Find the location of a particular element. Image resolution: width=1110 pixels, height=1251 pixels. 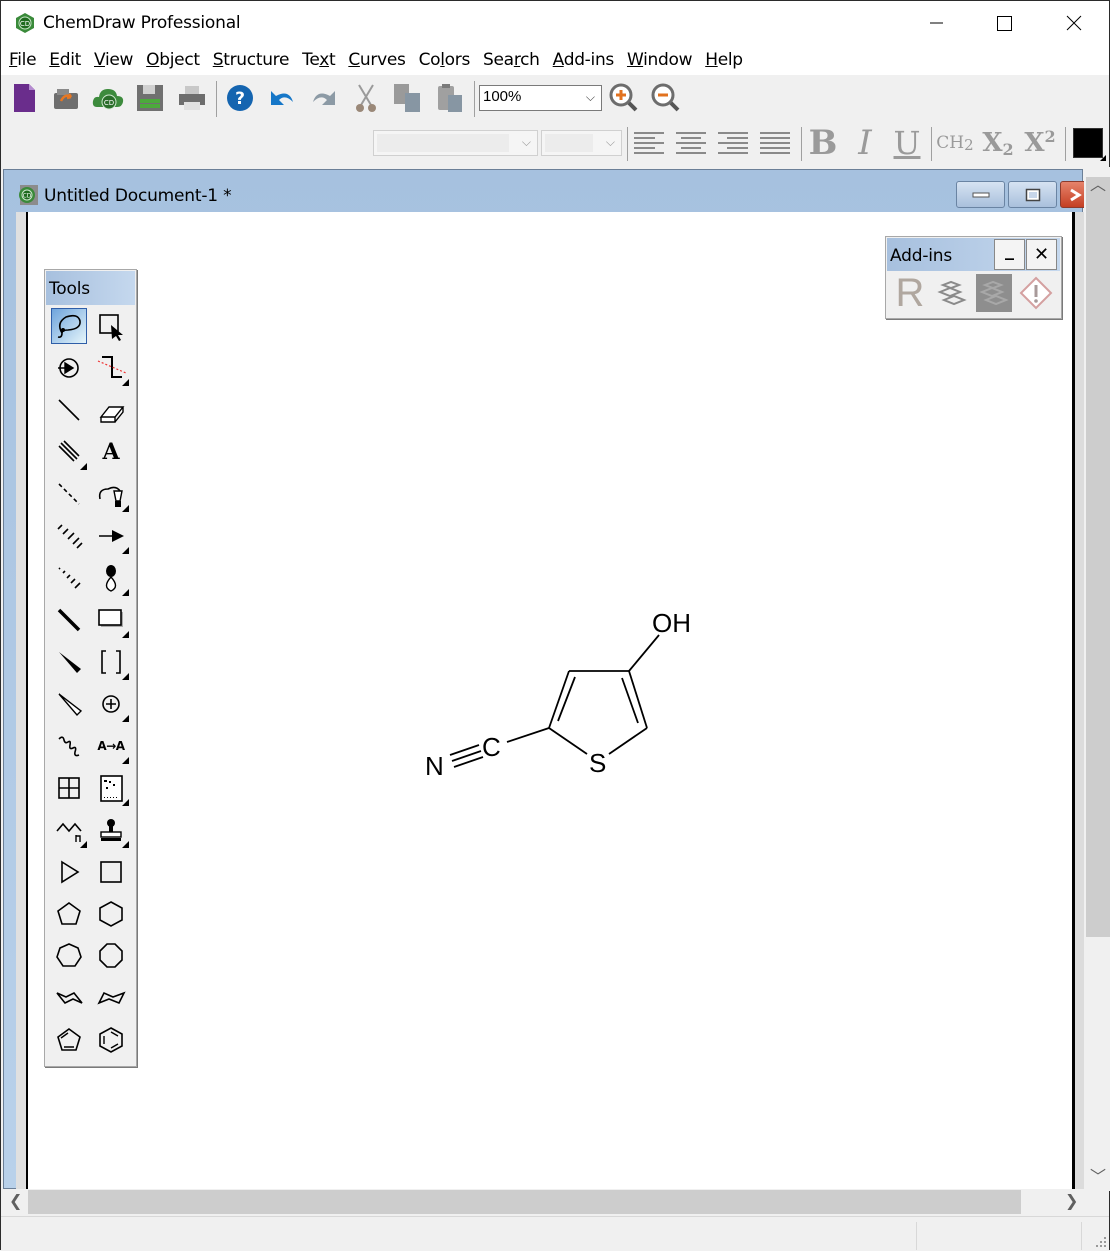

tool-bold-bond is located at coordinates (69, 620).